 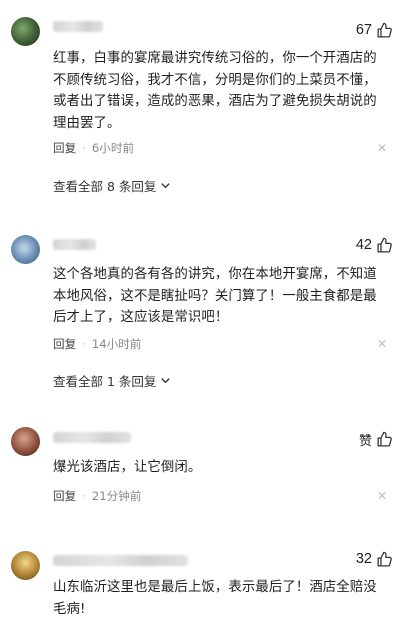 I want to click on like-count: 32, so click(x=363, y=559).